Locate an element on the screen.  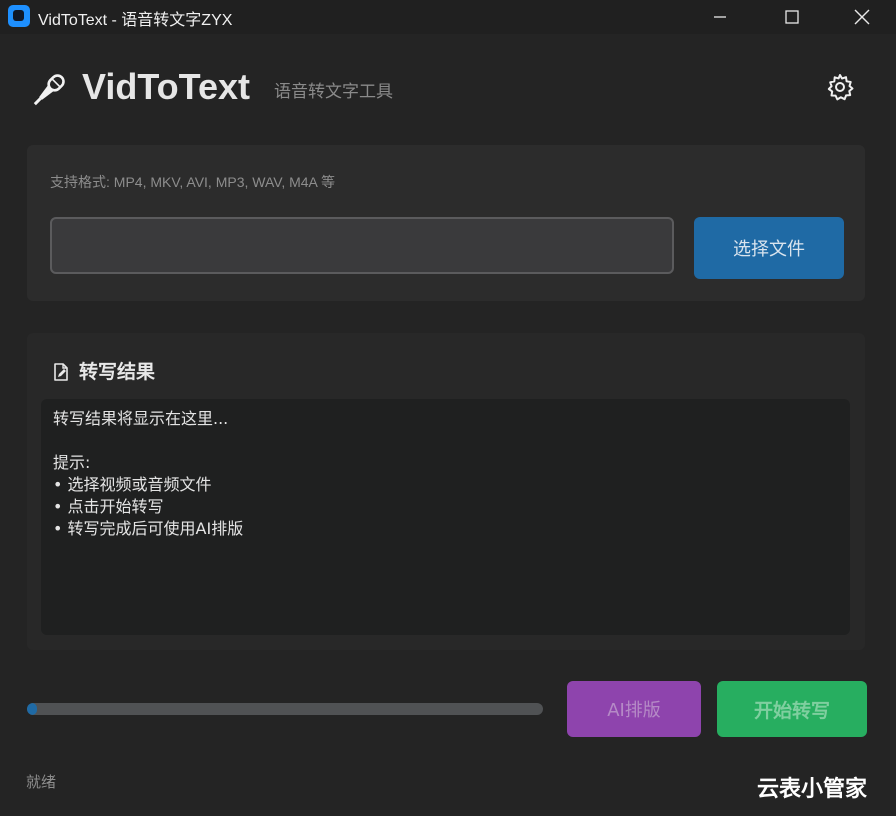
app-icon is located at coordinates (19, 16).